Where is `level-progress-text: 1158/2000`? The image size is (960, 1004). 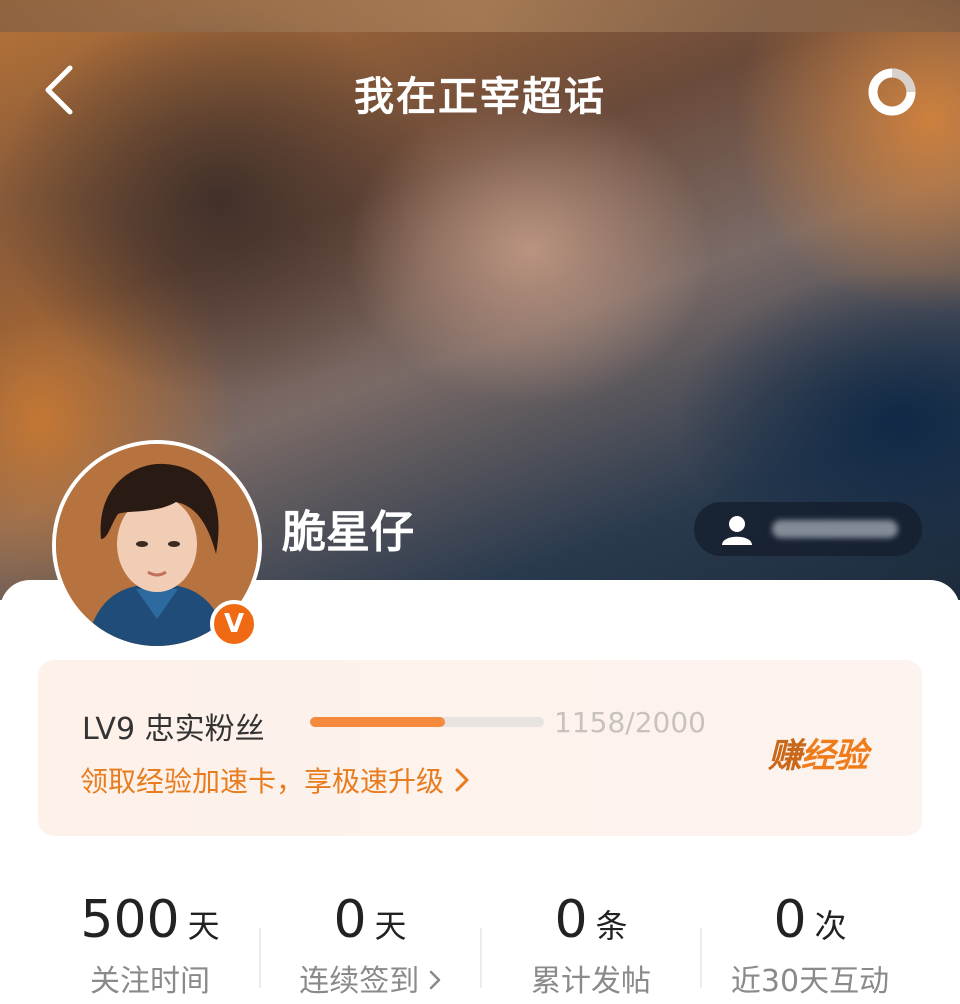
level-progress-text: 1158/2000 is located at coordinates (630, 722).